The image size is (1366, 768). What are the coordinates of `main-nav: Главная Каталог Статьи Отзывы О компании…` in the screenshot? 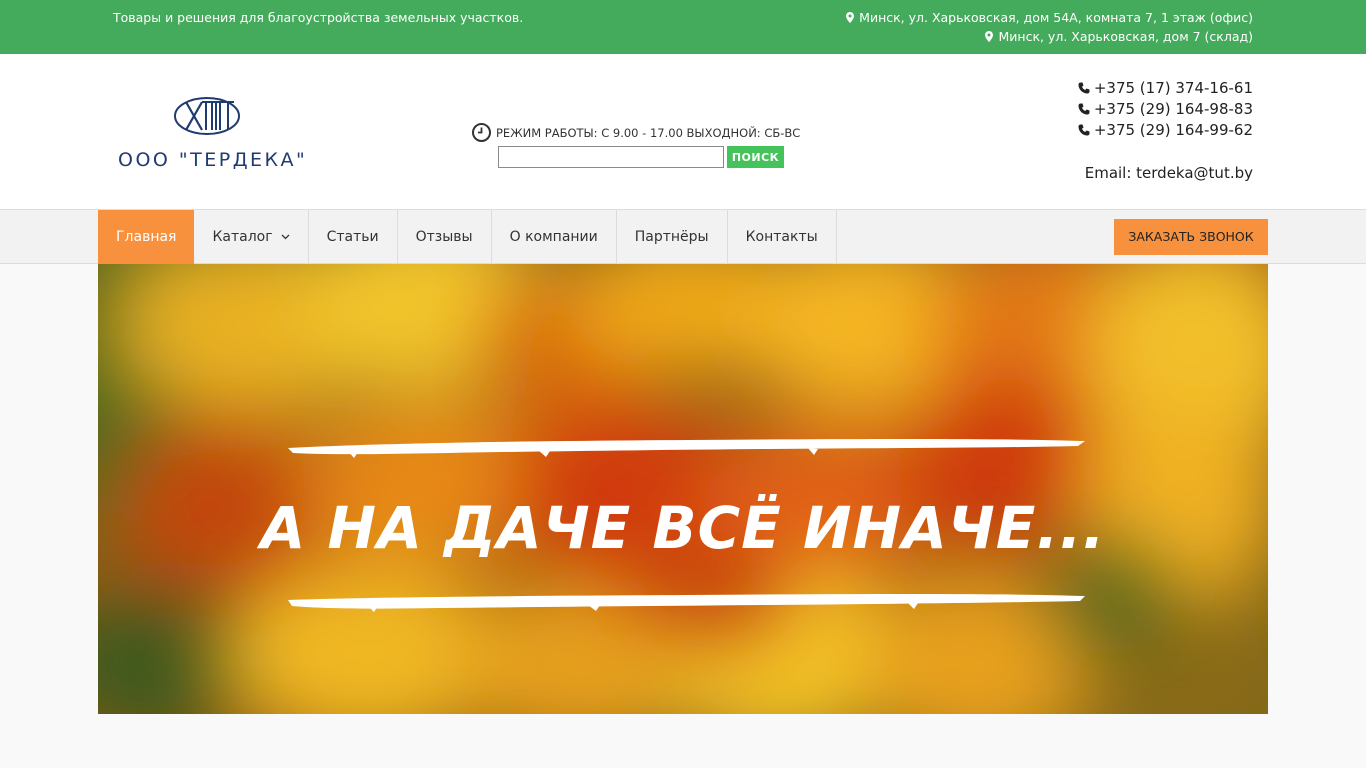 It's located at (683, 236).